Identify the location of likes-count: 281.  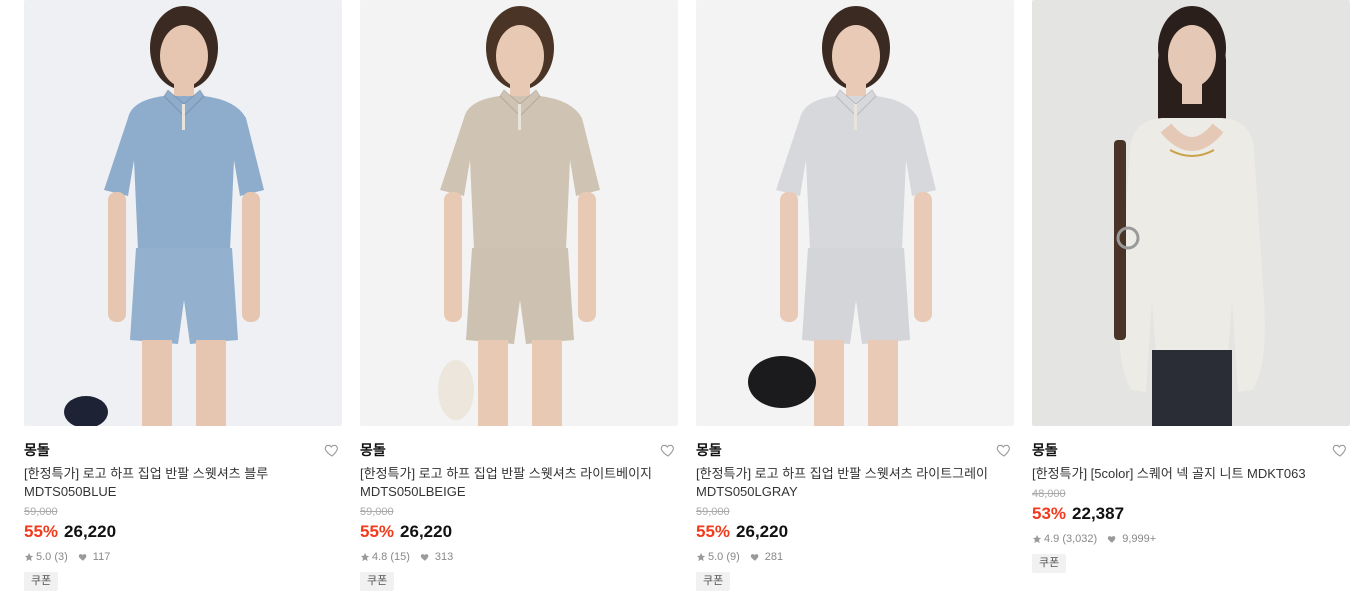
(766, 557).